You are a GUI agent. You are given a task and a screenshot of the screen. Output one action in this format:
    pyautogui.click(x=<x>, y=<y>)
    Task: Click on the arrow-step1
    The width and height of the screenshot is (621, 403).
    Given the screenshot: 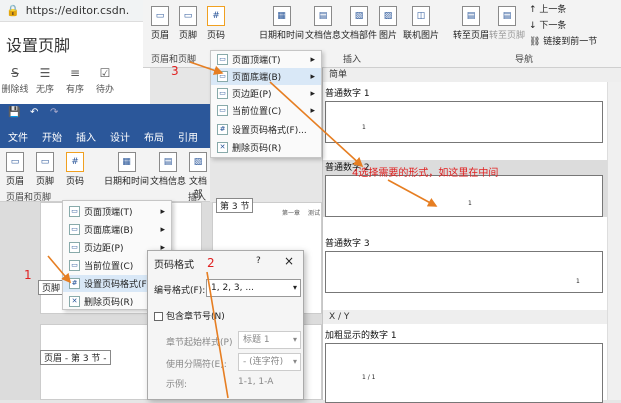 What is the action you would take?
    pyautogui.click(x=59, y=269)
    